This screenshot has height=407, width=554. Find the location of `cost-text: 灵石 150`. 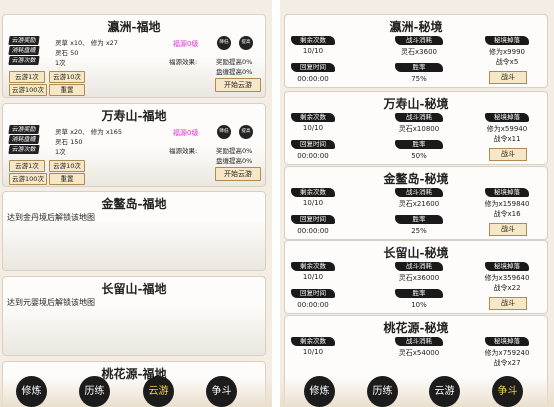

cost-text: 灵石 150 is located at coordinates (69, 142).